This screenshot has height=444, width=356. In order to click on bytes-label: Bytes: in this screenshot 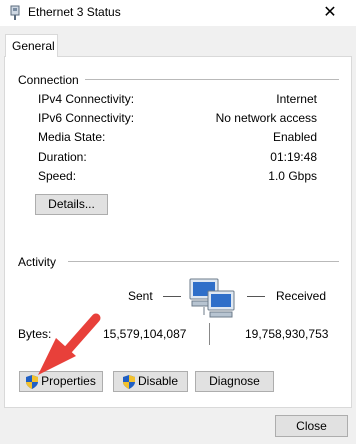, I will do `click(35, 334)`.